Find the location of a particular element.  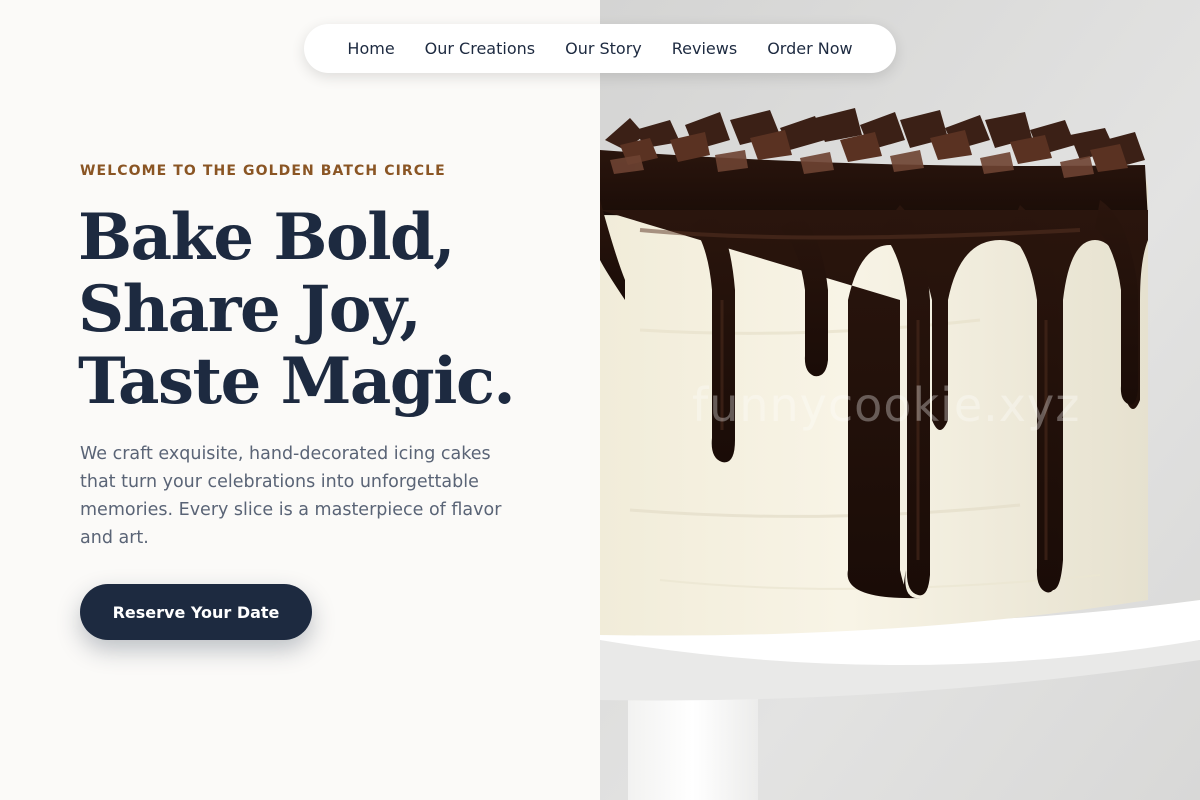

hero-eyebrow: WELCOME TO THE GOLDEN BATCH CIRCLE is located at coordinates (263, 171).